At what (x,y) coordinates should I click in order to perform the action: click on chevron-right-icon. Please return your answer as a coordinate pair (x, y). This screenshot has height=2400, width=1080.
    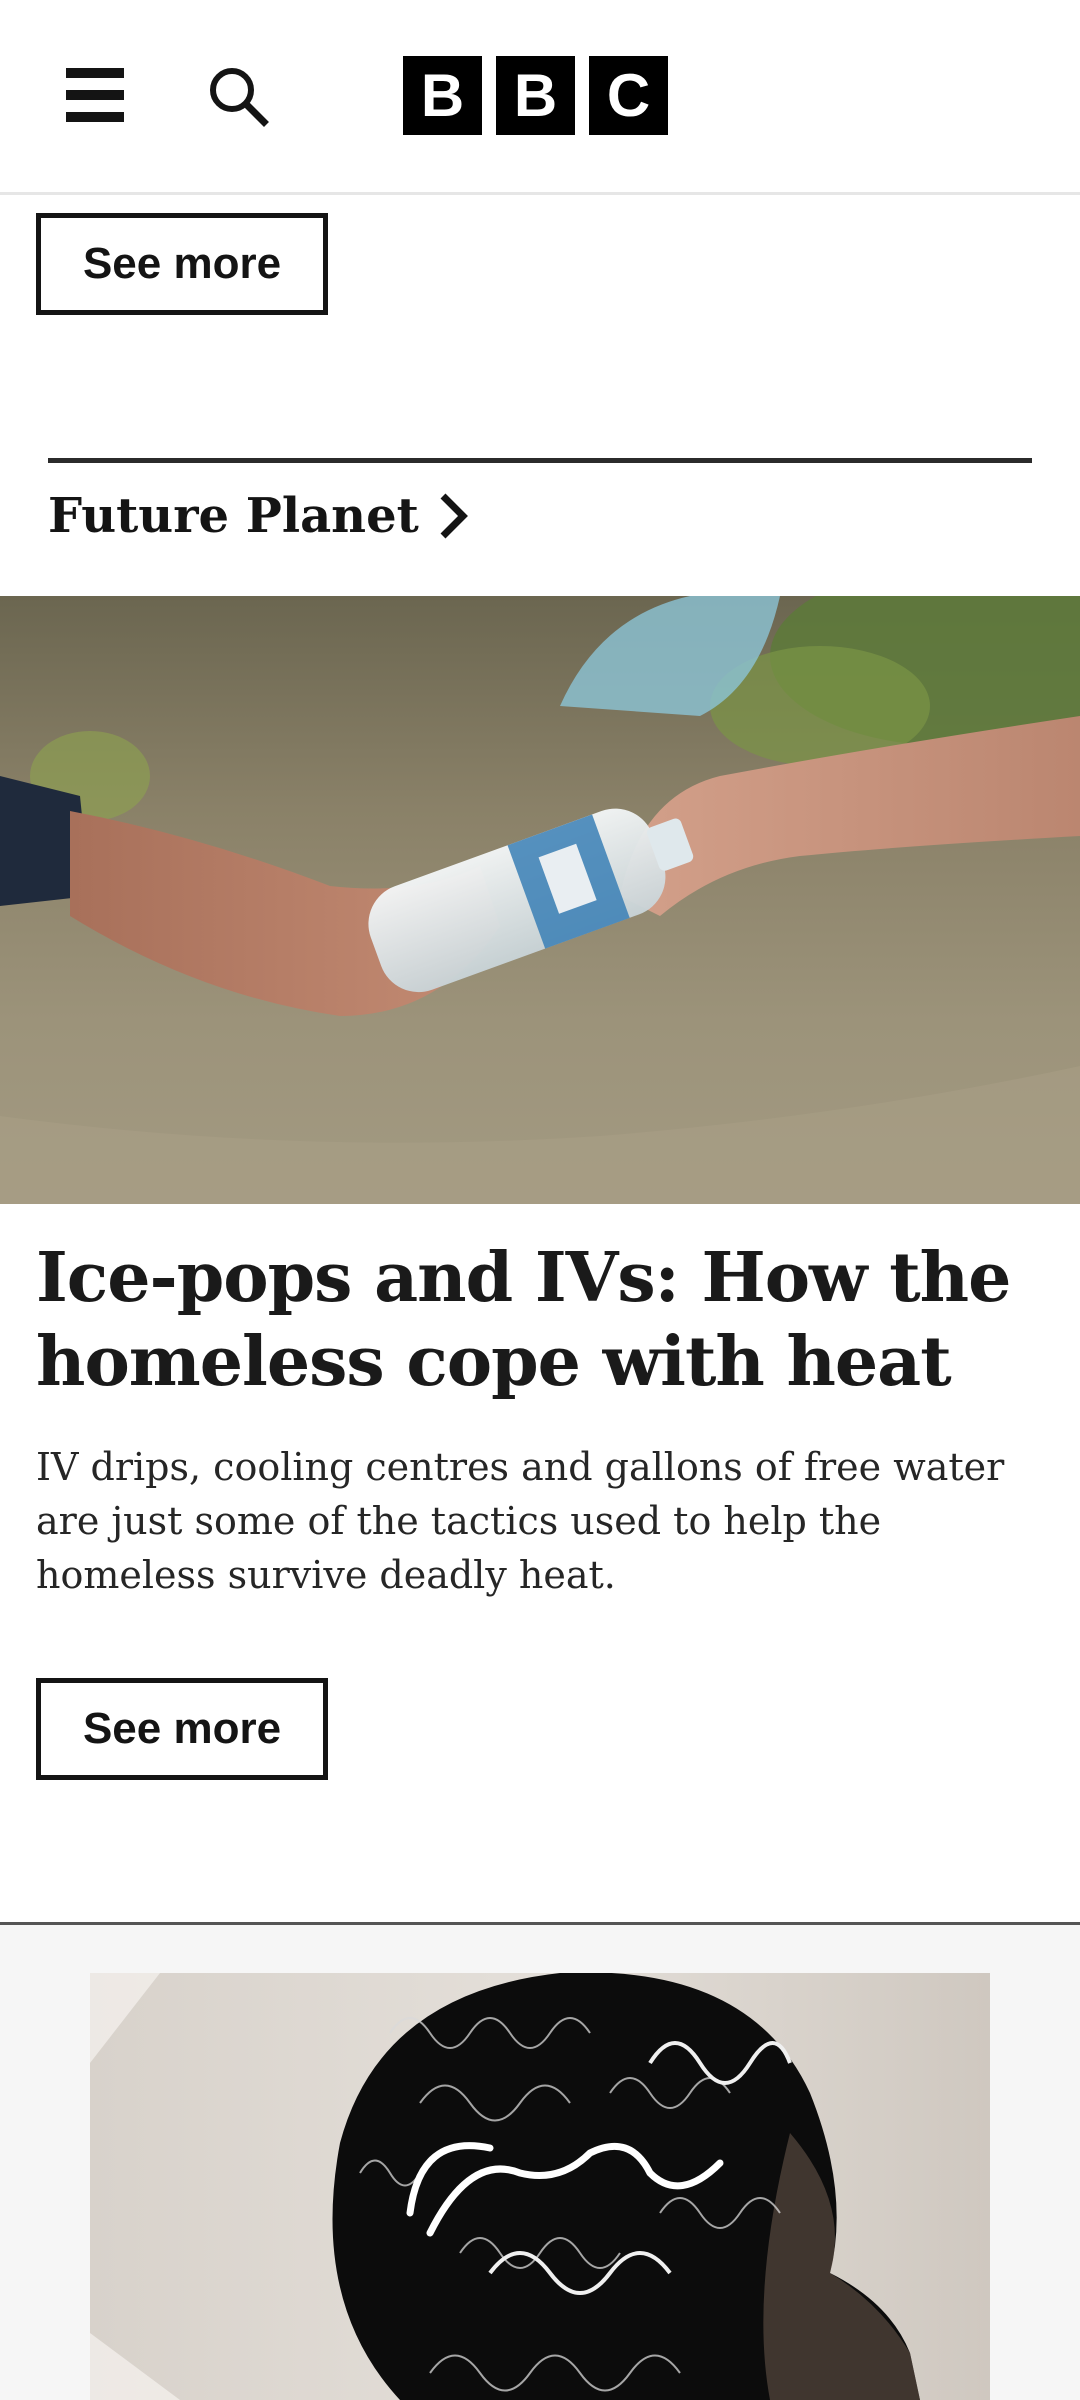
    Looking at the image, I should click on (454, 516).